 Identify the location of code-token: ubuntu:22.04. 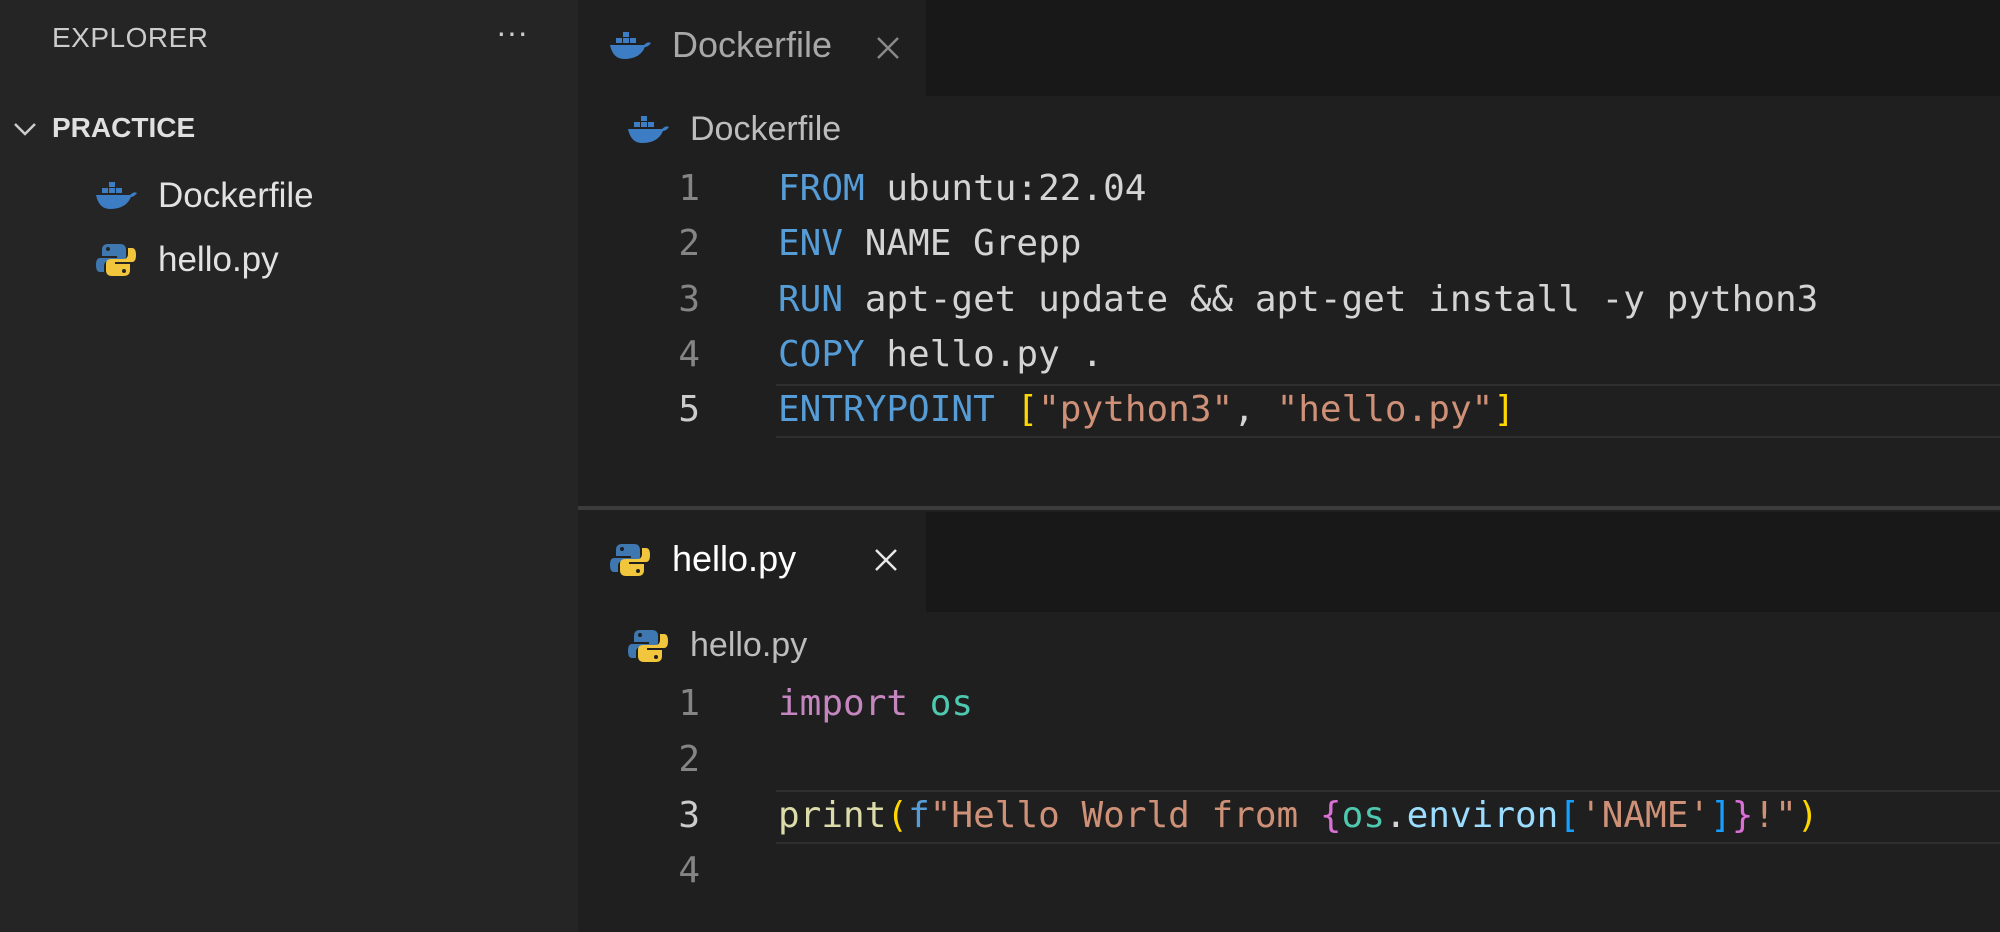
(1005, 188).